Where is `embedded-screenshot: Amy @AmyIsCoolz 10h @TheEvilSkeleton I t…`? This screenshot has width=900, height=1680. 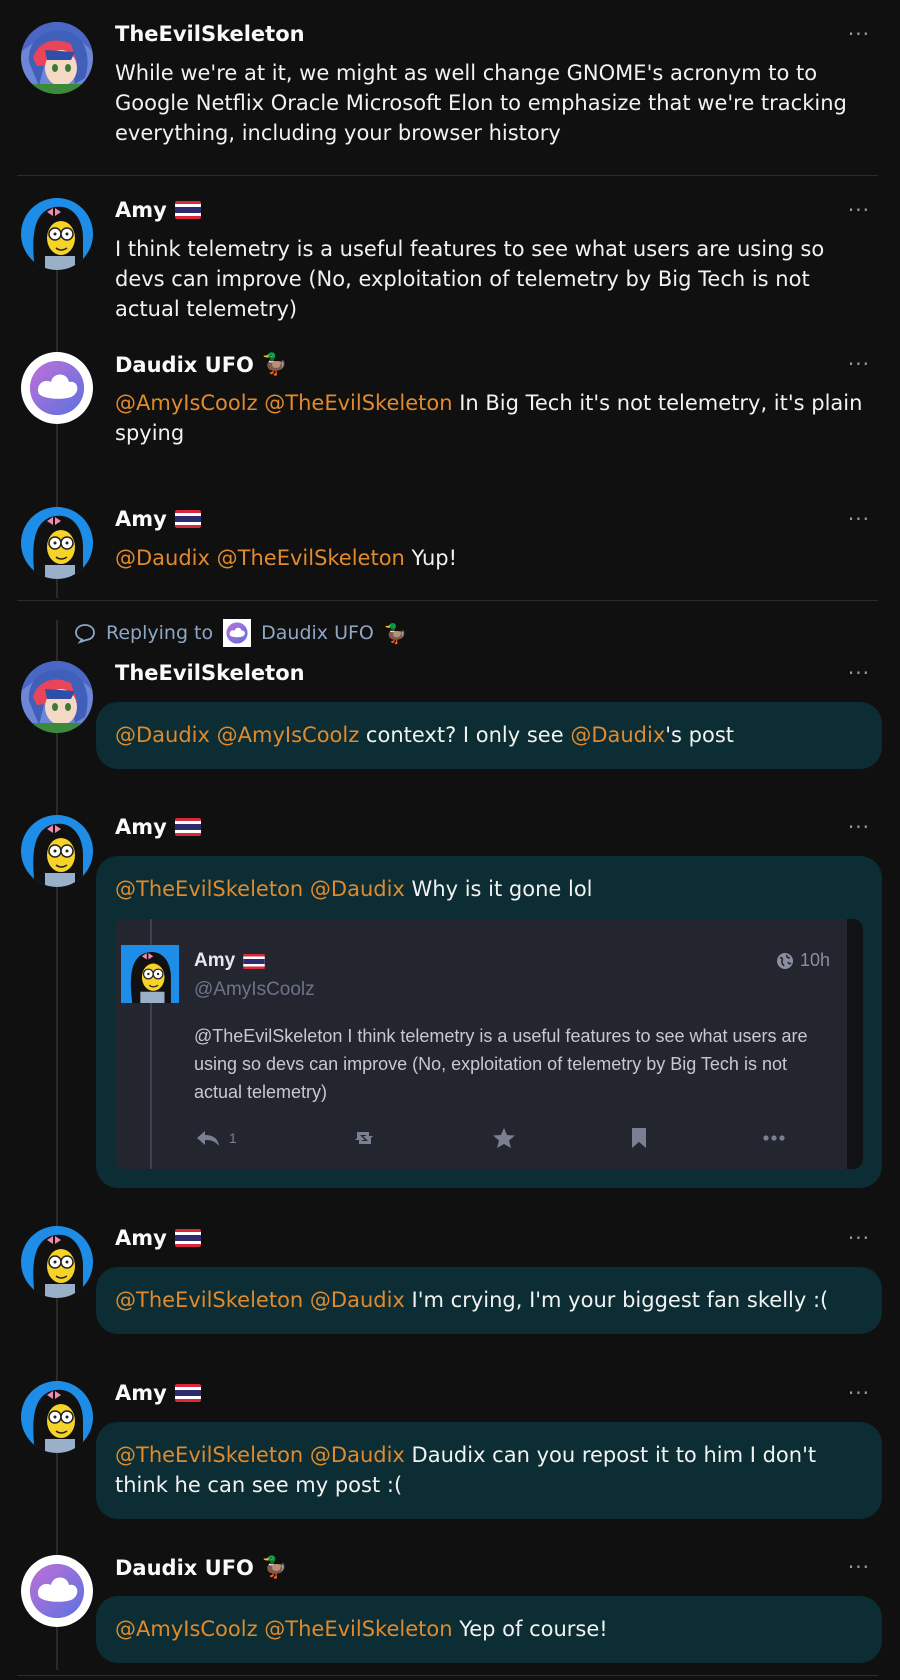
embedded-screenshot: Amy @AmyIsCoolz 10h @TheEvilSkeleton I t… is located at coordinates (489, 1044).